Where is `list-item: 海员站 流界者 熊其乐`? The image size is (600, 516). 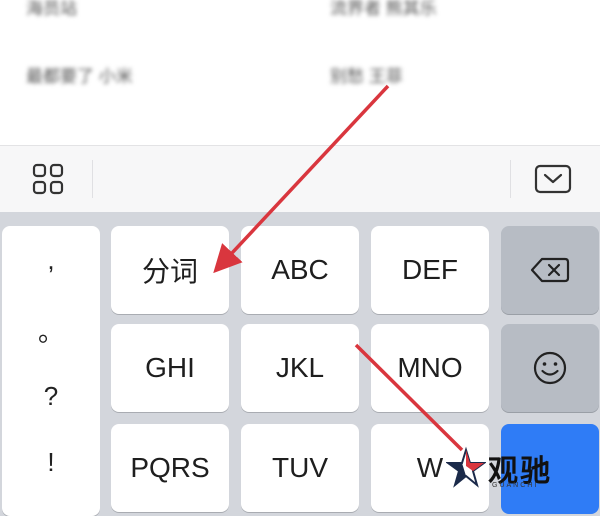
list-item: 海员站 流界者 熊其乐 is located at coordinates (300, 19).